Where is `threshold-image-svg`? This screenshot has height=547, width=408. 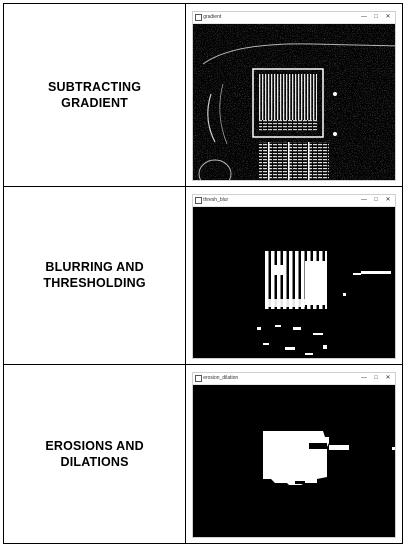 threshold-image-svg is located at coordinates (294, 282).